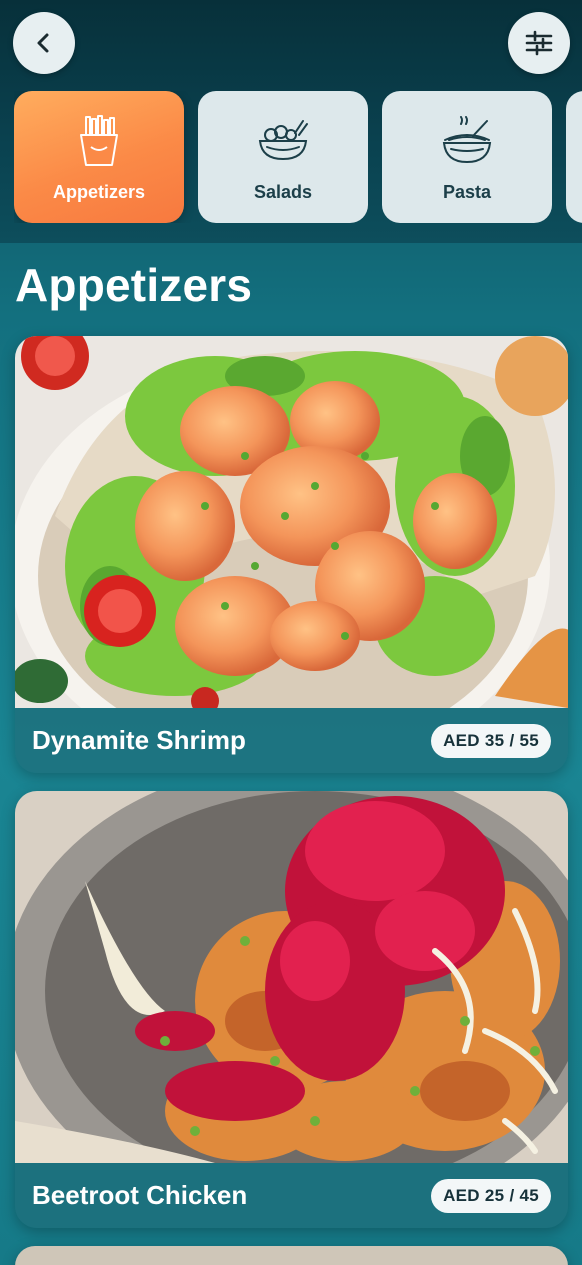 This screenshot has width=582, height=1265. What do you see at coordinates (574, 157) in the screenshot?
I see `category-next-peek` at bounding box center [574, 157].